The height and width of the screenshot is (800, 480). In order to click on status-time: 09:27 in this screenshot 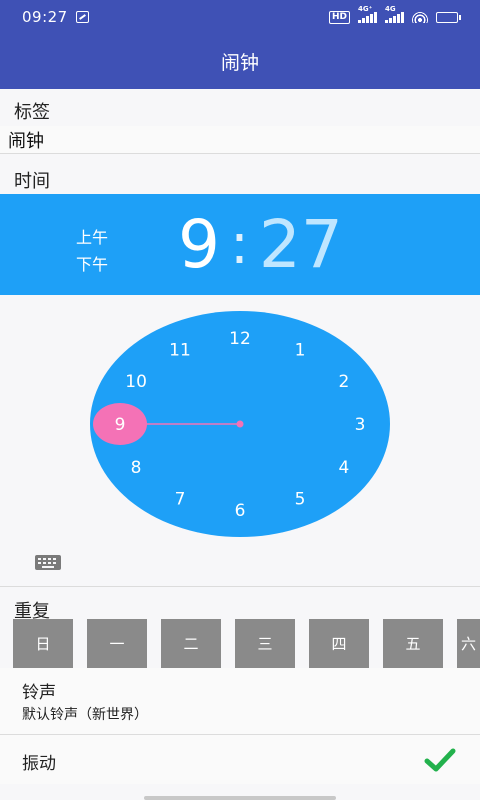, I will do `click(45, 17)`.